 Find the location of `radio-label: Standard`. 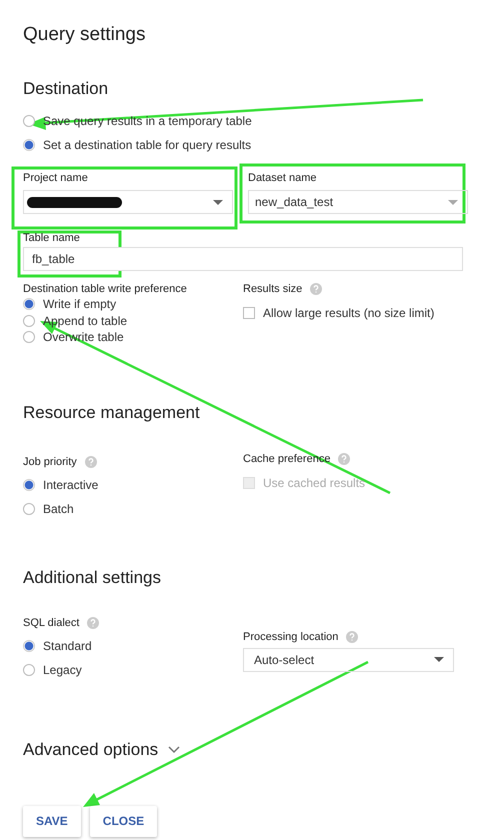

radio-label: Standard is located at coordinates (67, 645).